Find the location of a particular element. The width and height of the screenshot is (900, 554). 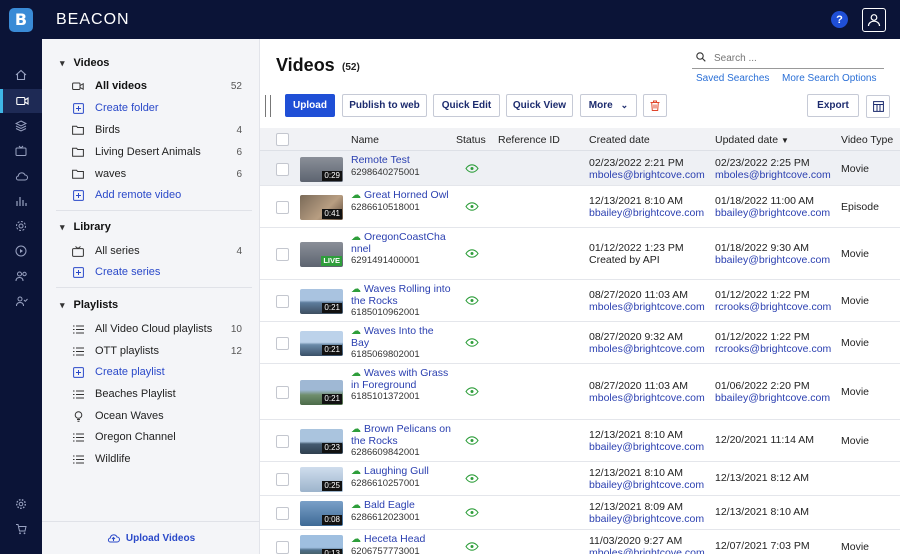

sidebar-item-create-series: Create series is located at coordinates (157, 272).